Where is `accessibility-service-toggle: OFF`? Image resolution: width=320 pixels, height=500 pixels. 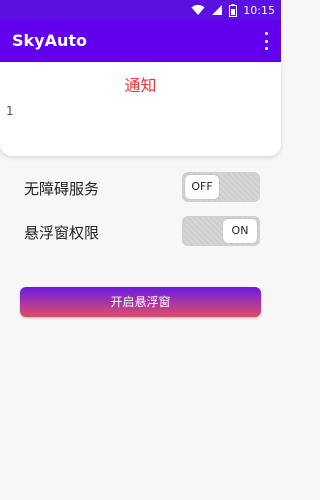
accessibility-service-toggle: OFF is located at coordinates (221, 187).